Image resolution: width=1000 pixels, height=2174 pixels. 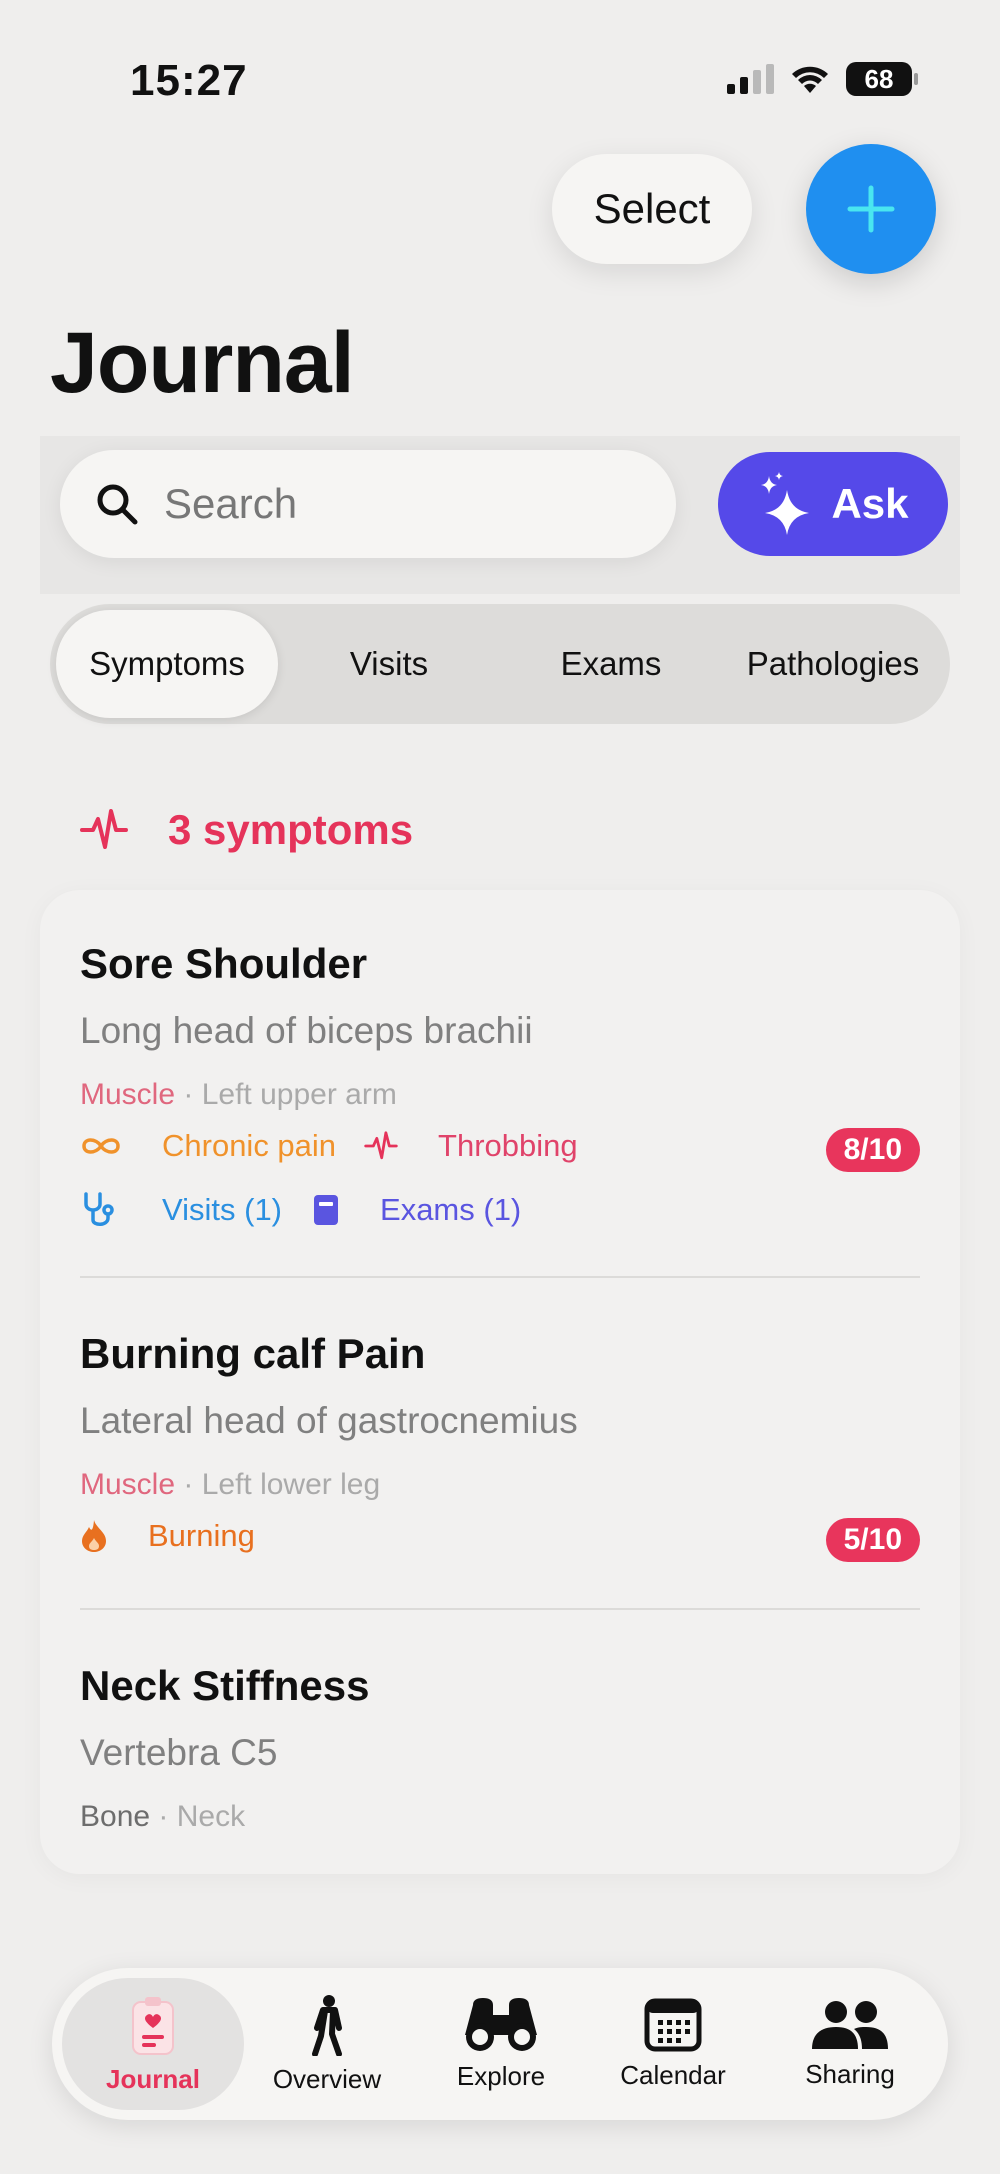 I want to click on tag-burning: Burning, so click(x=201, y=1535).